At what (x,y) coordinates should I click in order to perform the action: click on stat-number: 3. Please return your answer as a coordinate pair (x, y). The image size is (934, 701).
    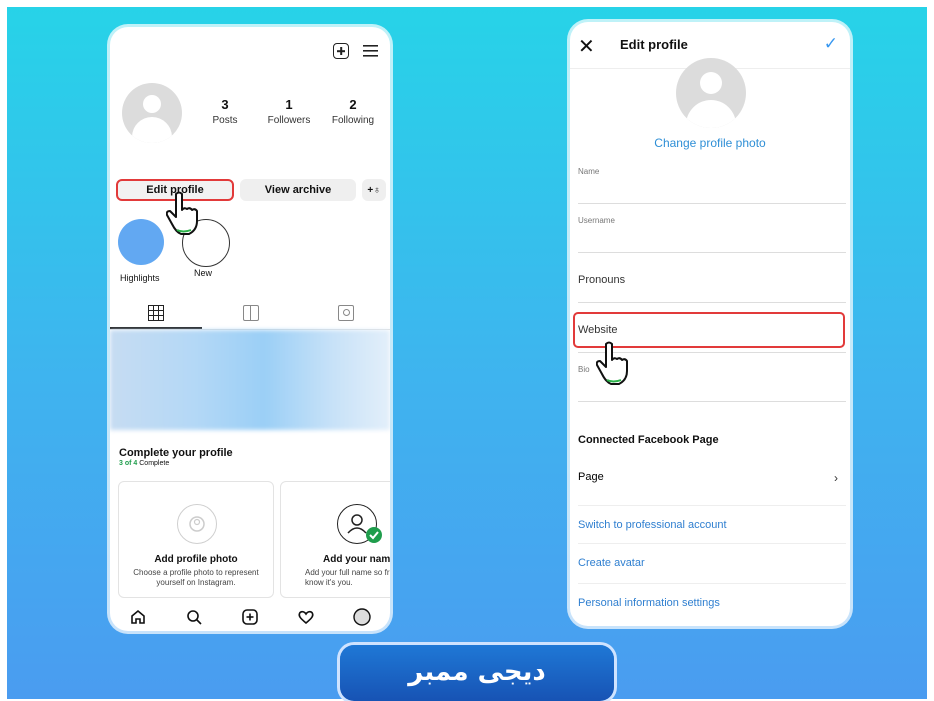
    Looking at the image, I should click on (225, 104).